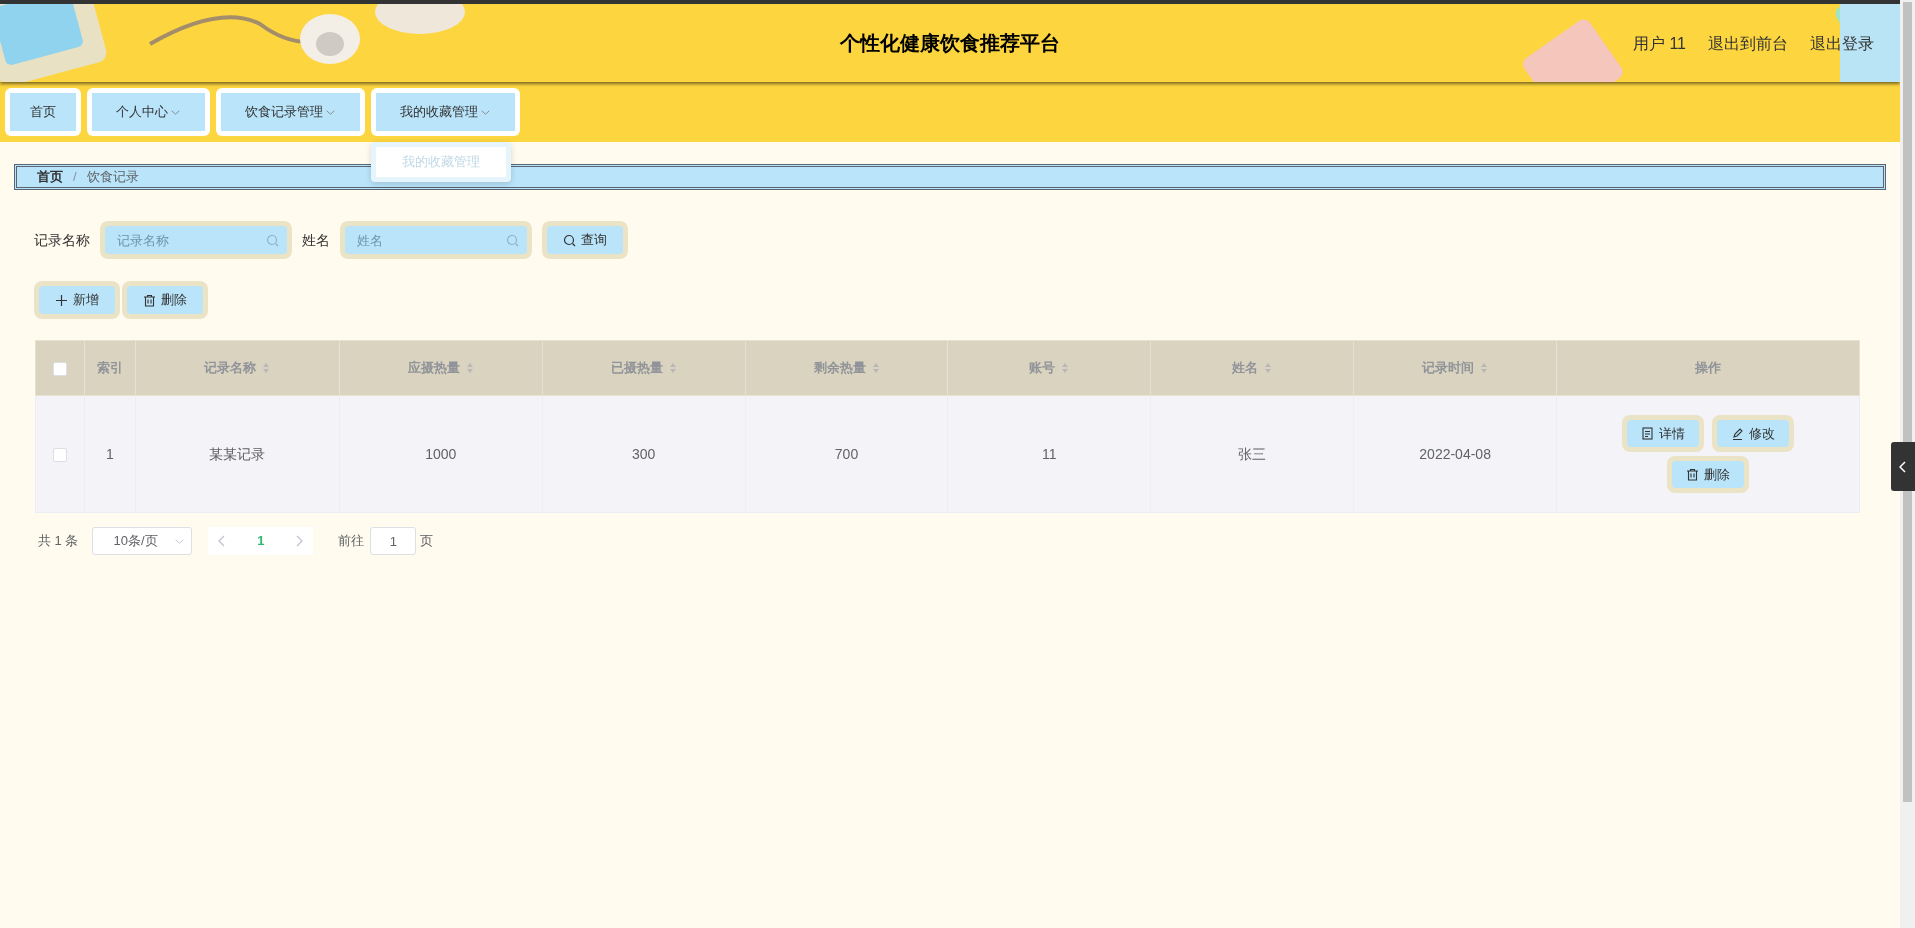 This screenshot has height=928, width=1915. What do you see at coordinates (43, 112) in the screenshot?
I see `nav-menu-item: 首页` at bounding box center [43, 112].